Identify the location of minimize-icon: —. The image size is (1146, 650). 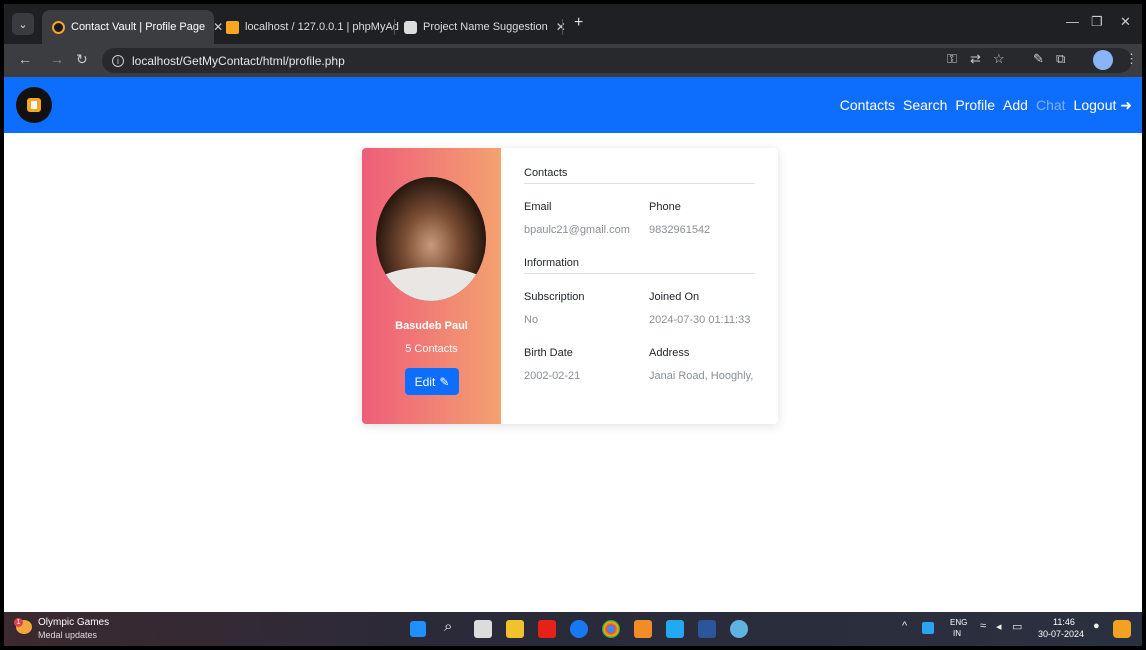
(1072, 21).